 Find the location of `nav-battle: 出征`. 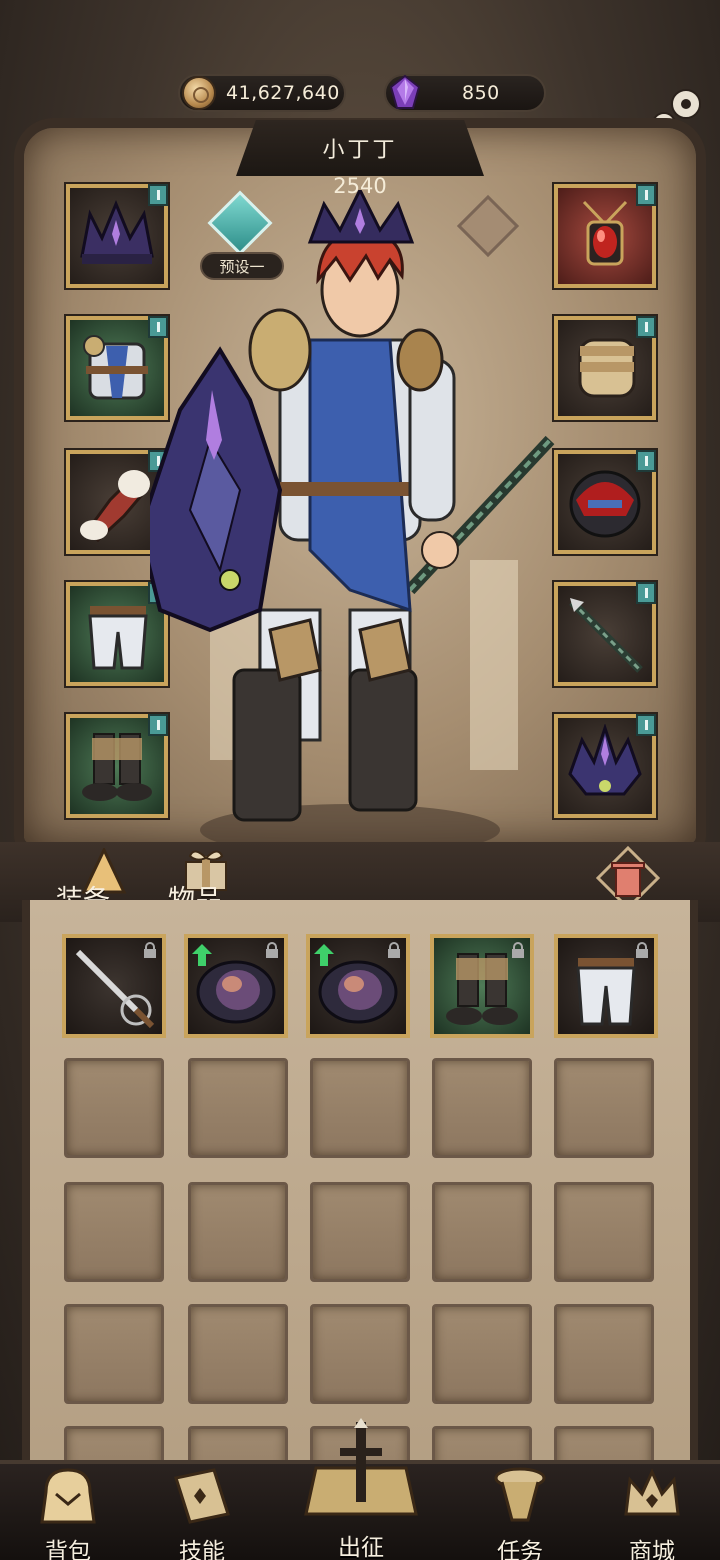

nav-battle: 出征 is located at coordinates (361, 1489).